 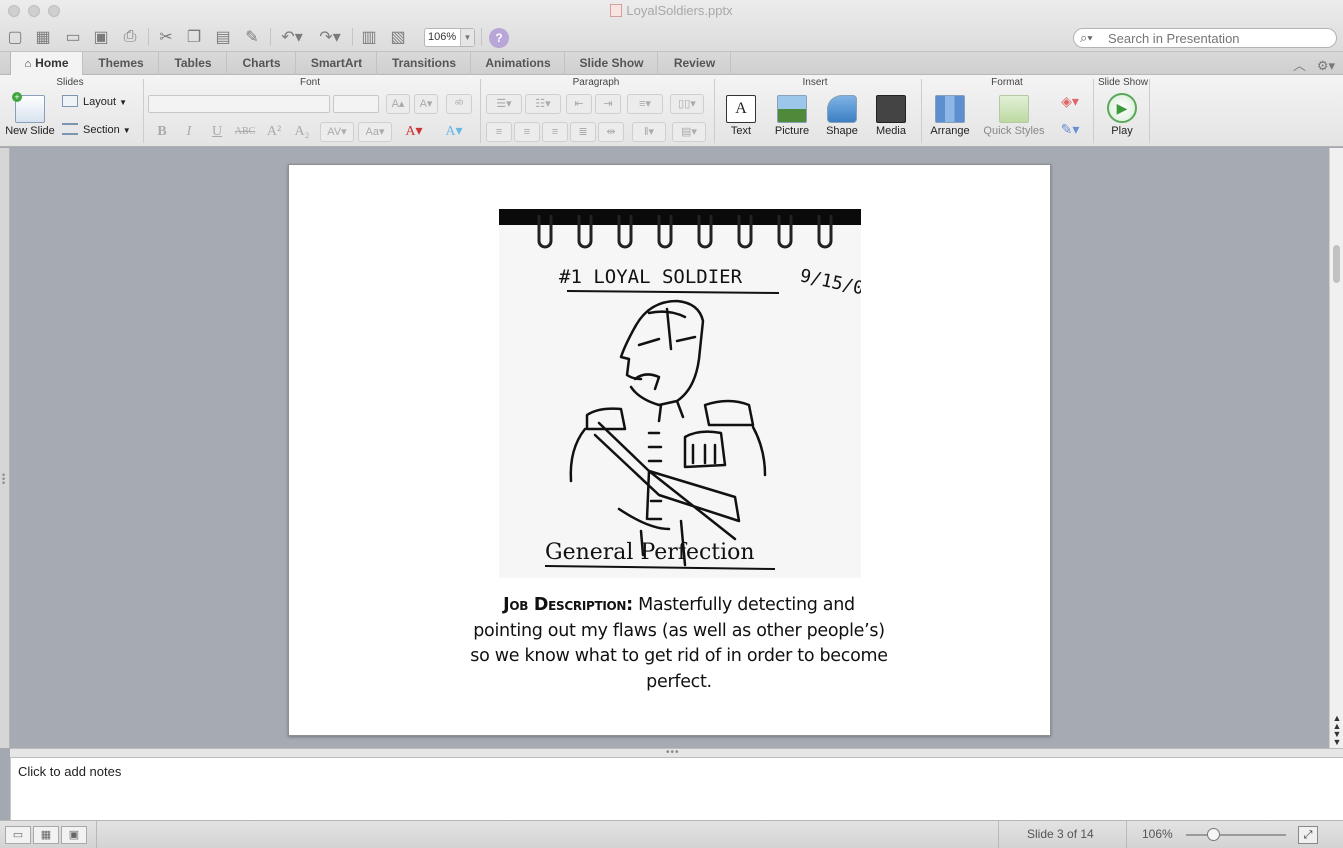 What do you see at coordinates (676, 752) in the screenshot?
I see `notes-resize-handle: •••` at bounding box center [676, 752].